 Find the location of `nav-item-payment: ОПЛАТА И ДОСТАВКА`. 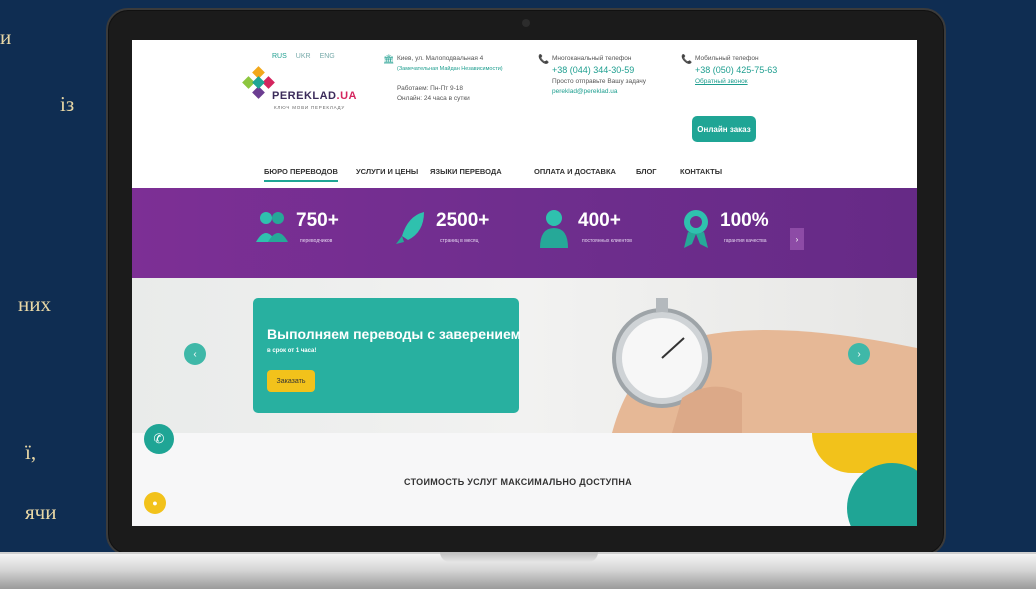

nav-item-payment: ОПЛАТА И ДОСТАВКА is located at coordinates (575, 171).